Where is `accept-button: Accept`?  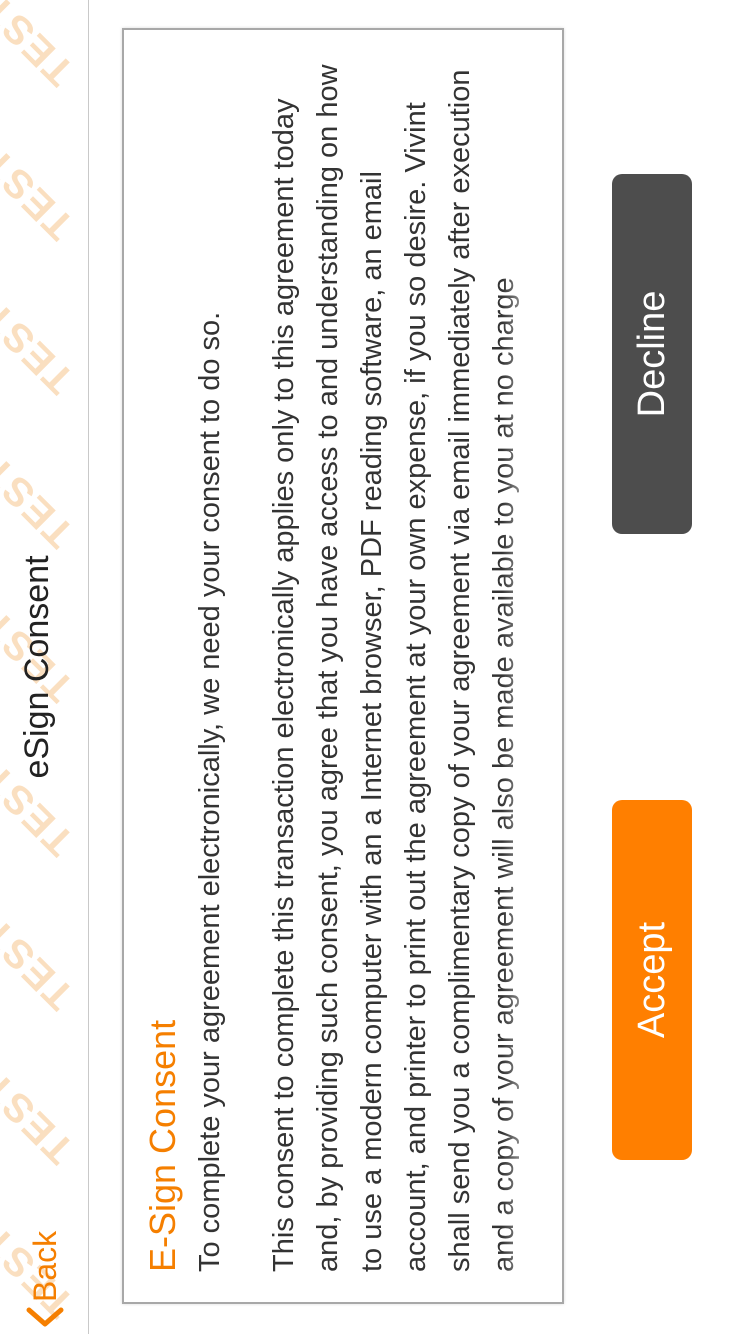 accept-button: Accept is located at coordinates (652, 980).